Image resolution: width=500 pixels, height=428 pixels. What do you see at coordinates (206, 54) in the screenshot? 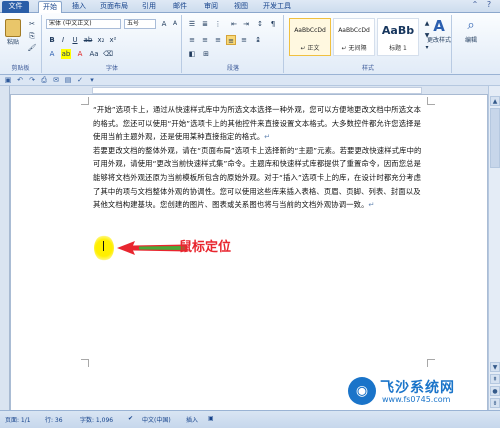
I see `borders-icon: ⊞` at bounding box center [206, 54].